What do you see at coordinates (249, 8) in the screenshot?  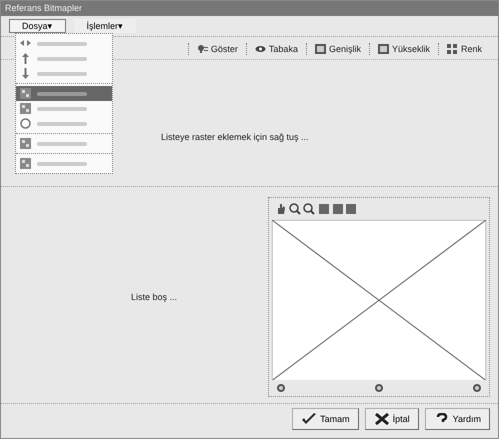 I see `window-title: Referans Bitmapler` at bounding box center [249, 8].